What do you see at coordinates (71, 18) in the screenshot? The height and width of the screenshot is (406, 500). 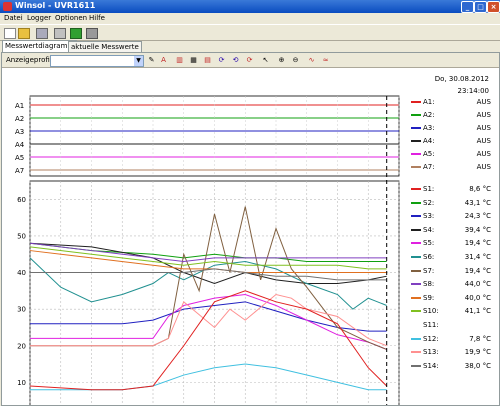 I see `menu-optionen: Optionen` at bounding box center [71, 18].